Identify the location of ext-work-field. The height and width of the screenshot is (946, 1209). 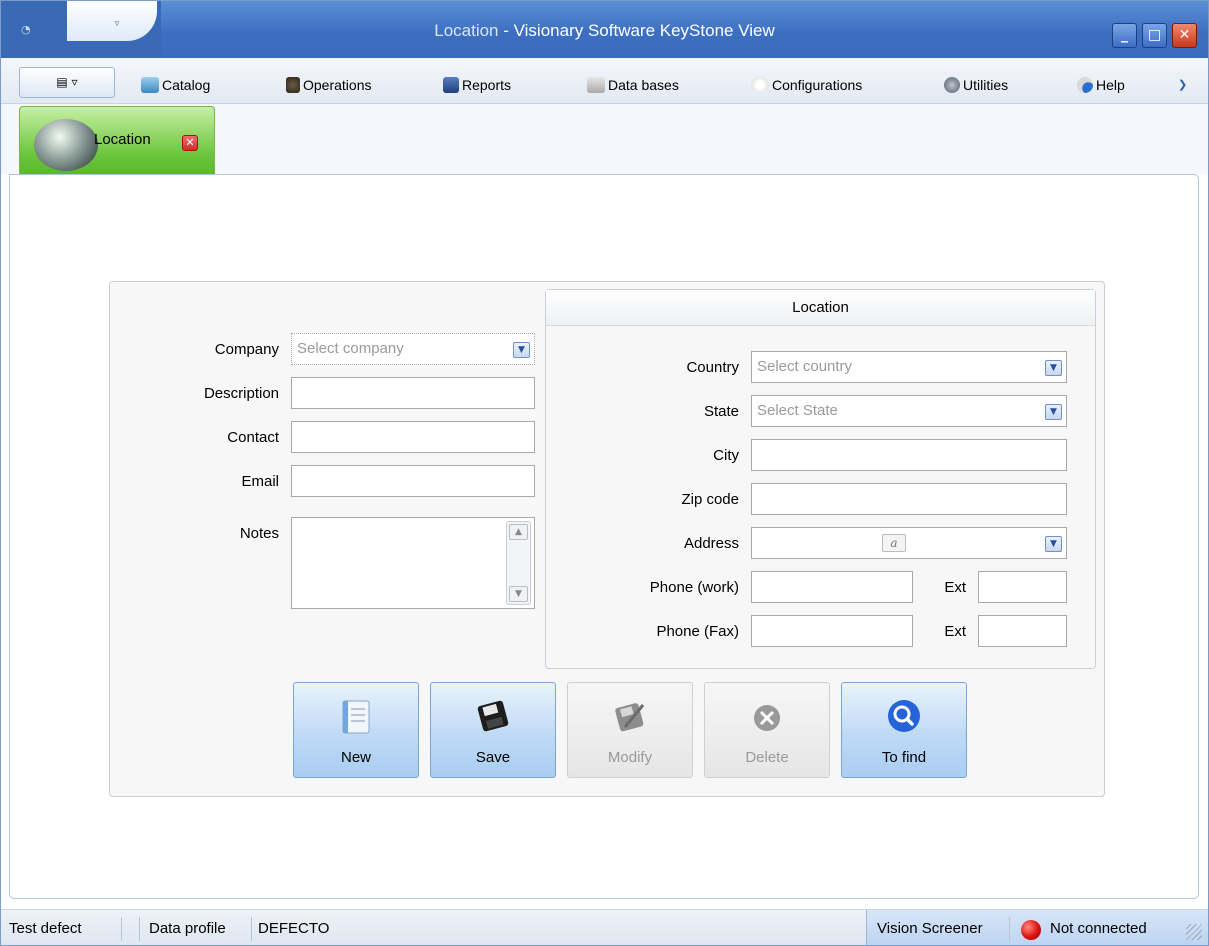
(1022, 587).